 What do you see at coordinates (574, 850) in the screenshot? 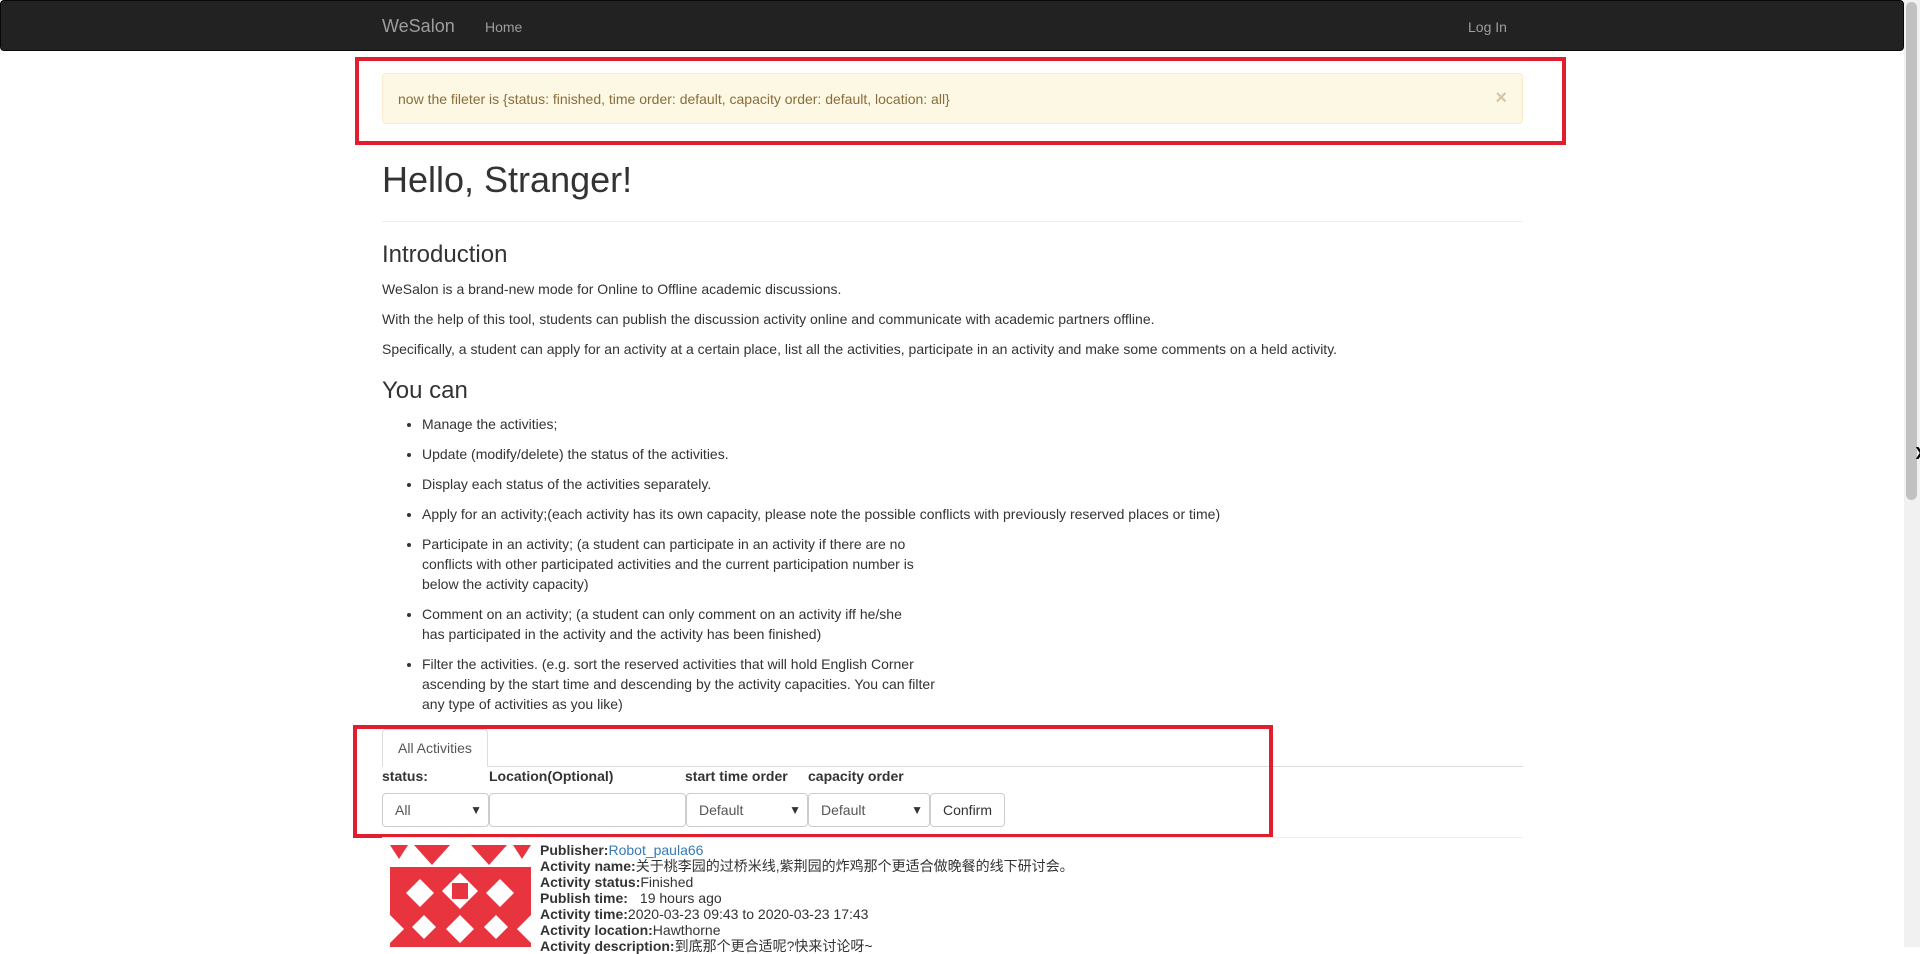
I see `publisher-label: Publisher:` at bounding box center [574, 850].